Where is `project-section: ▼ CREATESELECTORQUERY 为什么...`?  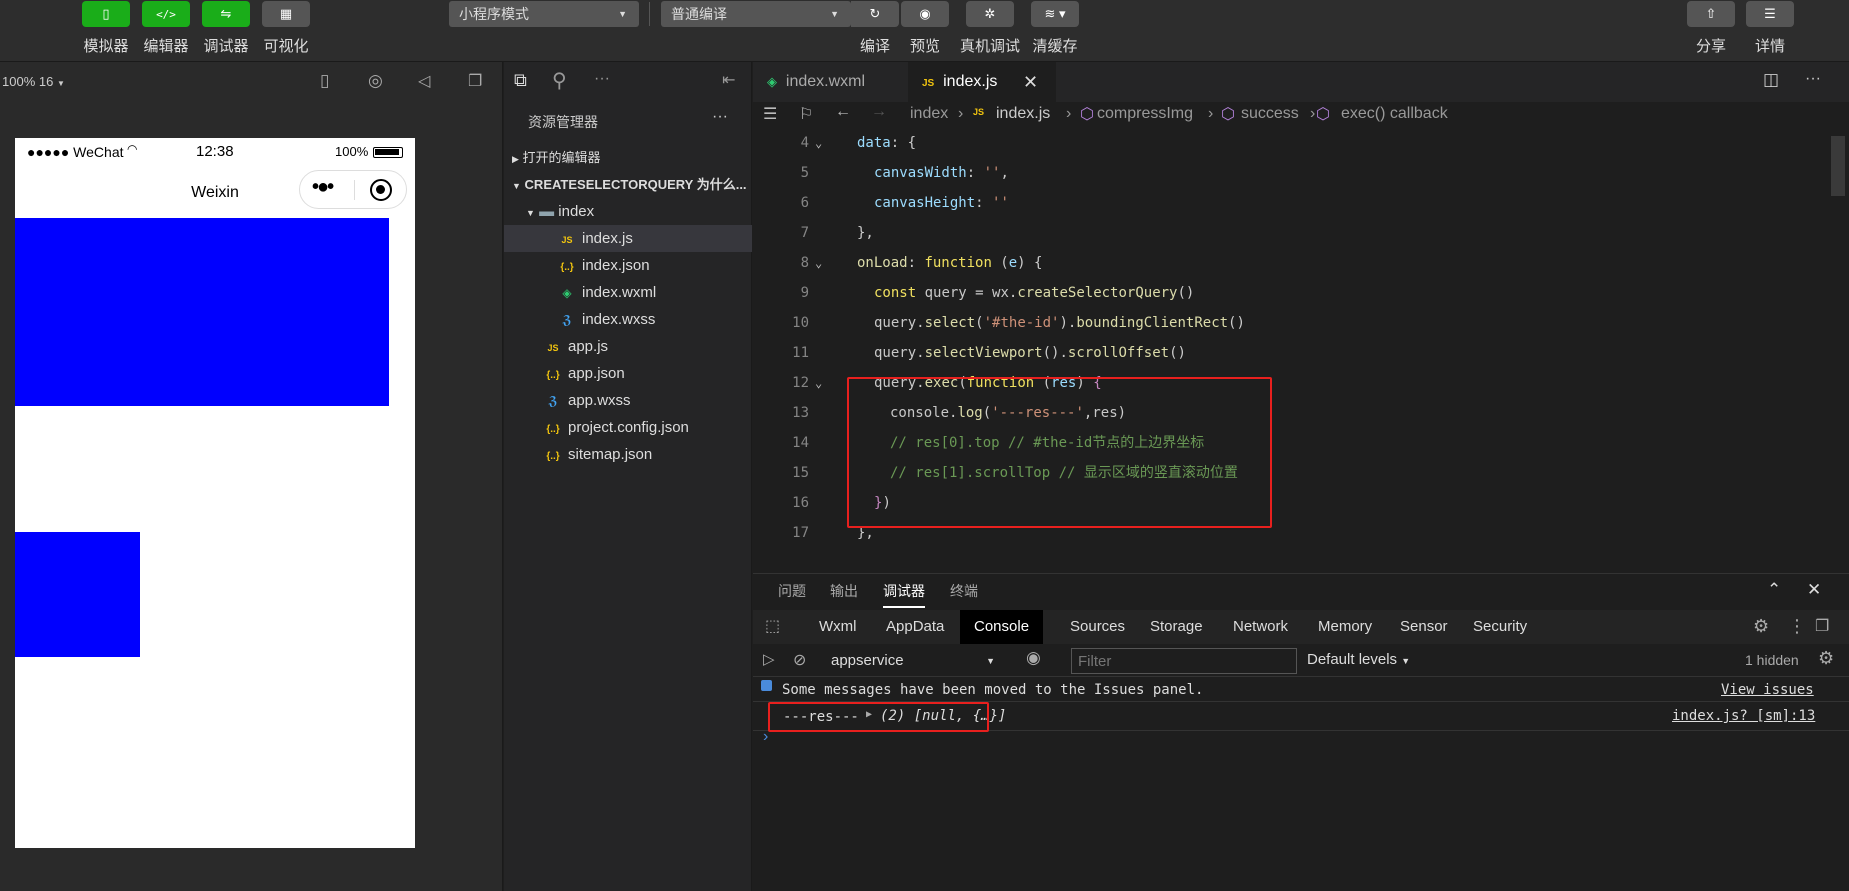 project-section: ▼ CREATESELECTORQUERY 为什么... is located at coordinates (628, 184).